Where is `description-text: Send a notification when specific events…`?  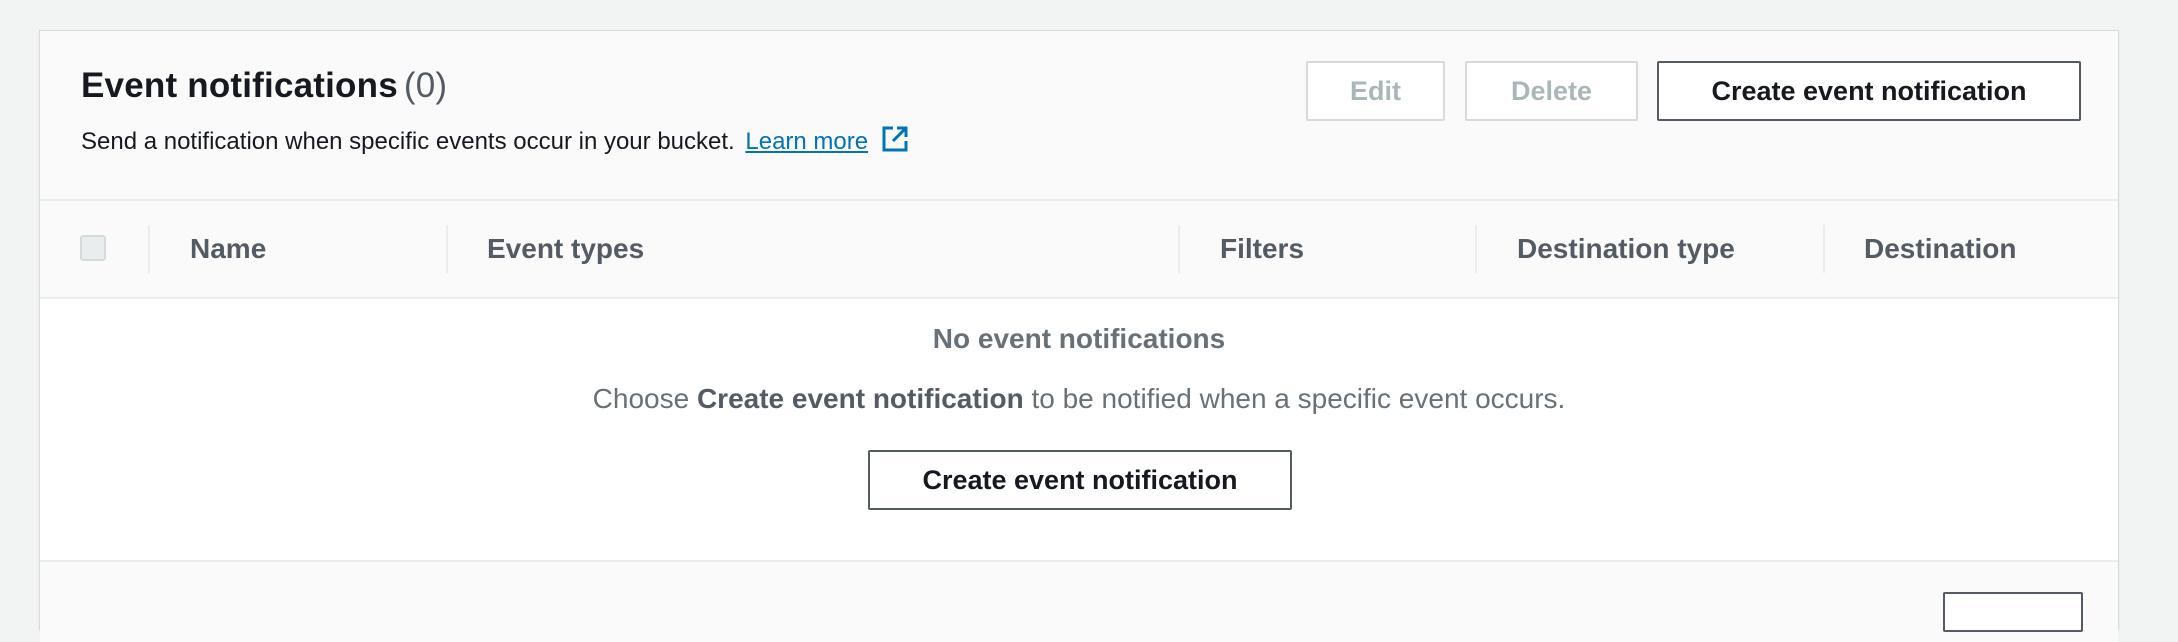 description-text: Send a notification when specific events… is located at coordinates (408, 141).